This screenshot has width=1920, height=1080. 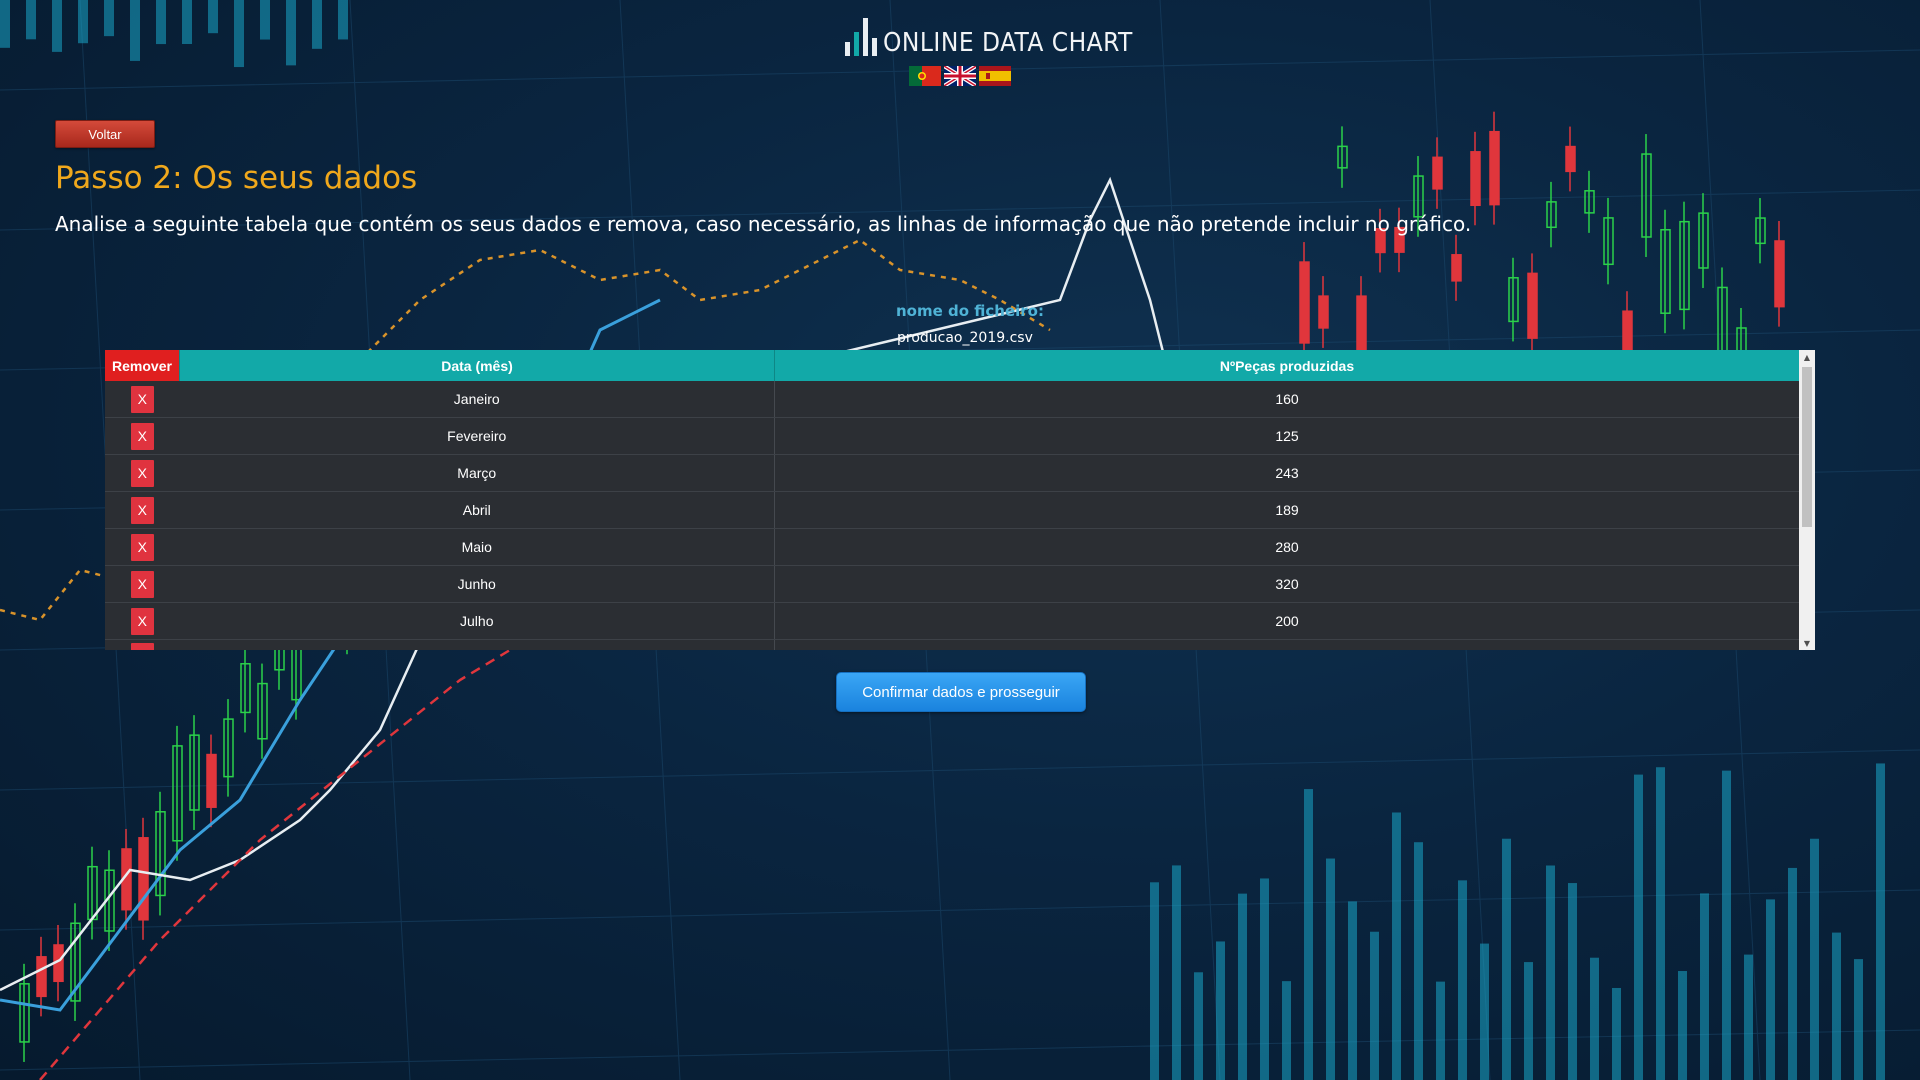 What do you see at coordinates (995, 76) in the screenshot?
I see `spain-flag-icon` at bounding box center [995, 76].